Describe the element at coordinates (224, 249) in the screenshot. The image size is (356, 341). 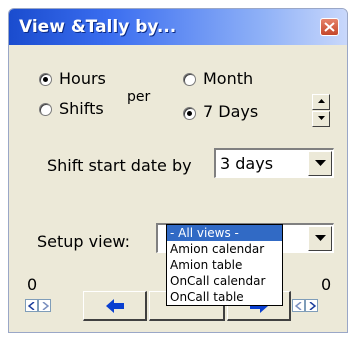
I see `option-amion-calendar: Amion calendar` at that location.